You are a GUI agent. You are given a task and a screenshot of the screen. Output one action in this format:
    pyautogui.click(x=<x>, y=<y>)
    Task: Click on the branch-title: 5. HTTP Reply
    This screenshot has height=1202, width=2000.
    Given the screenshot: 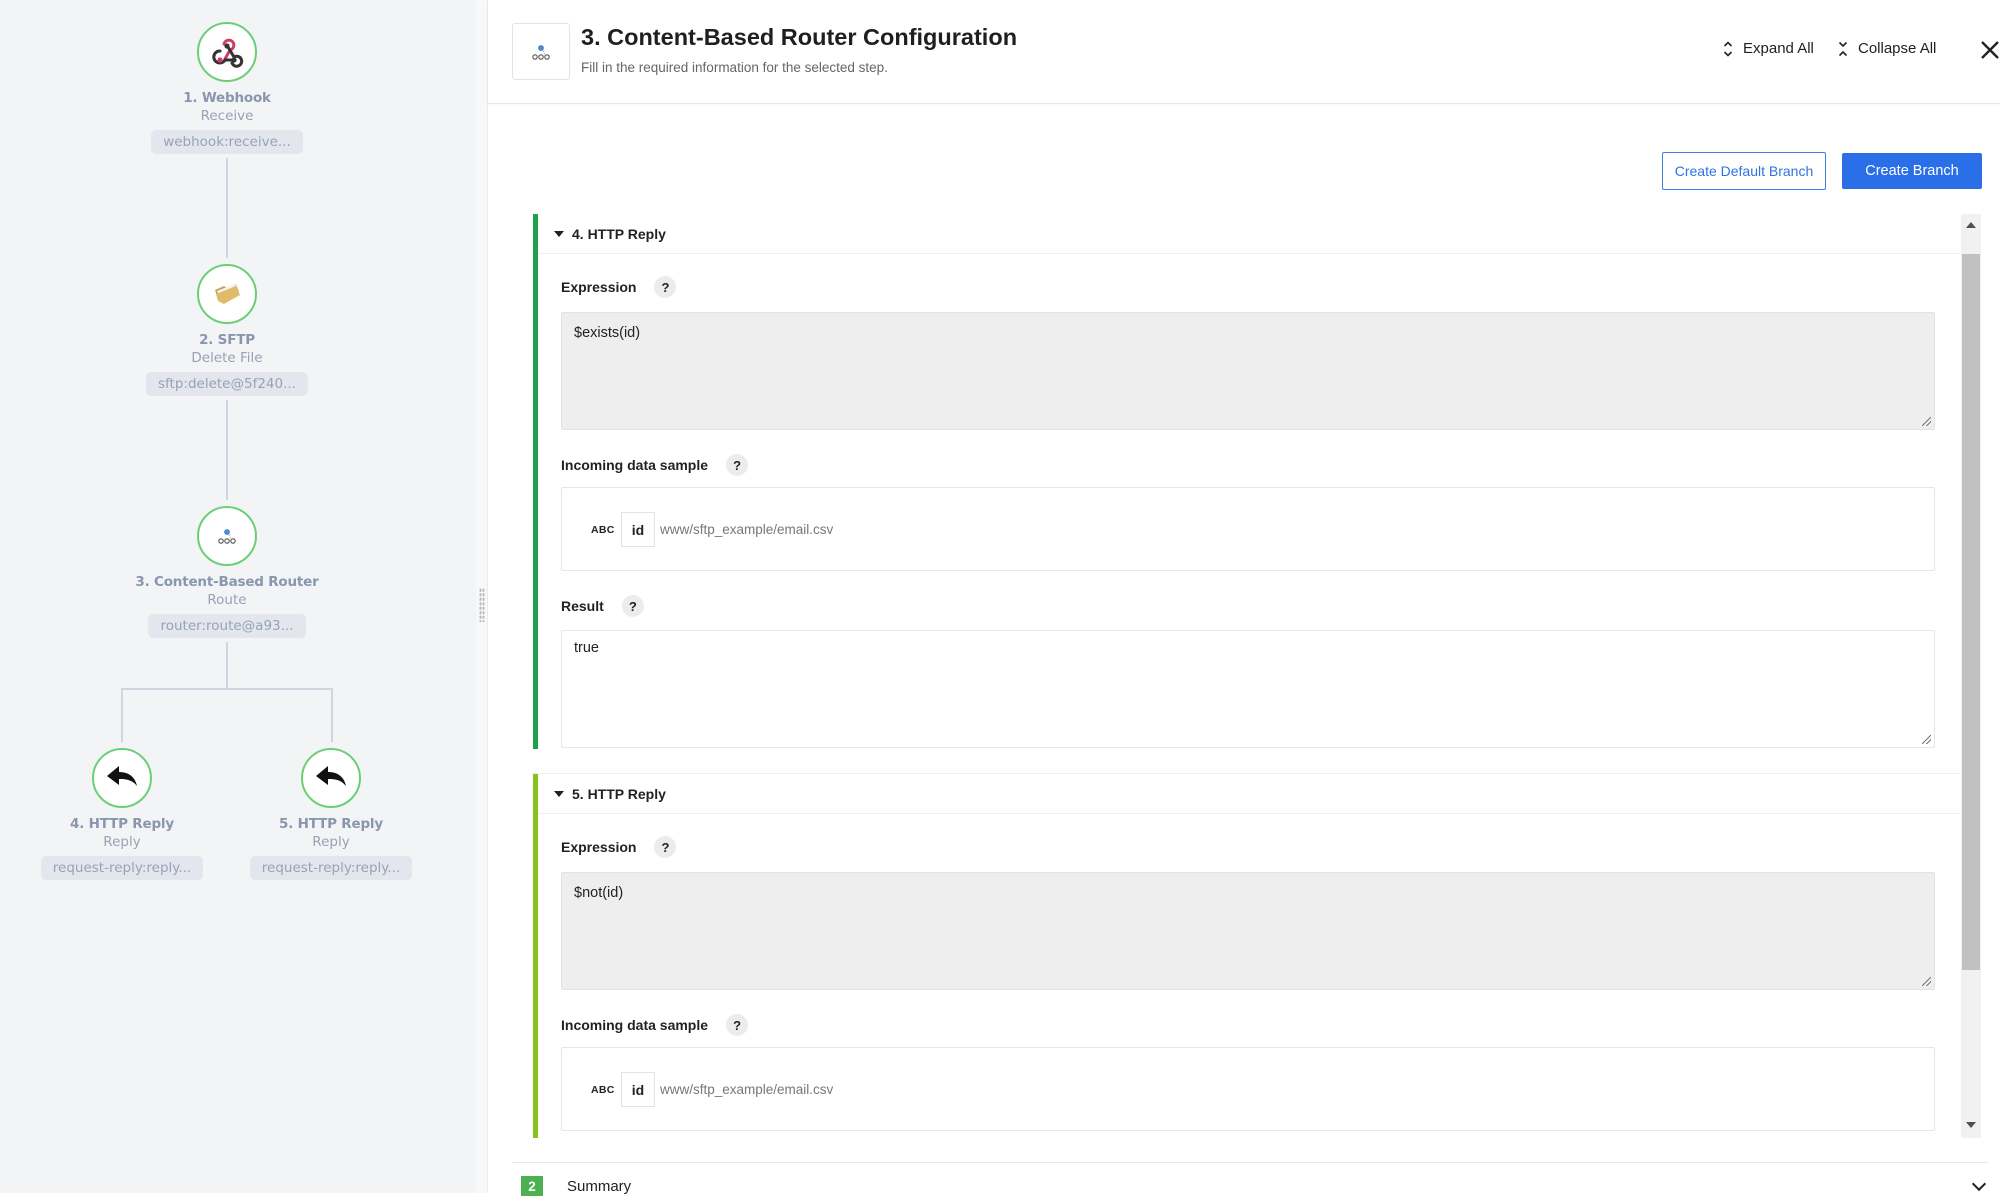 What is the action you would take?
    pyautogui.click(x=619, y=793)
    